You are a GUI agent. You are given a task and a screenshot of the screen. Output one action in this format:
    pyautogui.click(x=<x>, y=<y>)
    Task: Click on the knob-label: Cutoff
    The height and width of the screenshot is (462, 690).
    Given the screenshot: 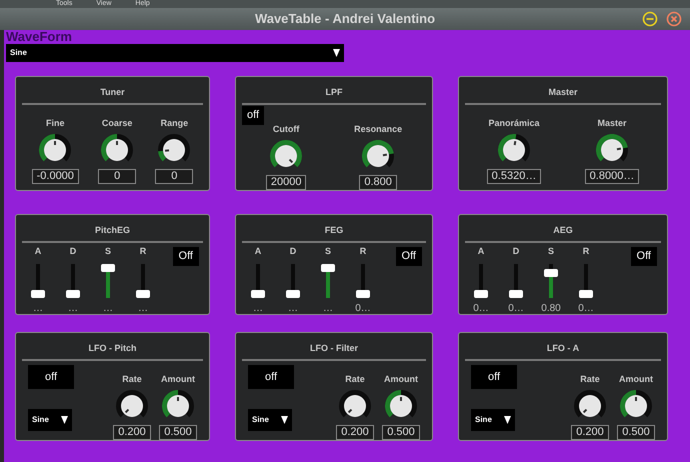 What is the action you would take?
    pyautogui.click(x=286, y=129)
    